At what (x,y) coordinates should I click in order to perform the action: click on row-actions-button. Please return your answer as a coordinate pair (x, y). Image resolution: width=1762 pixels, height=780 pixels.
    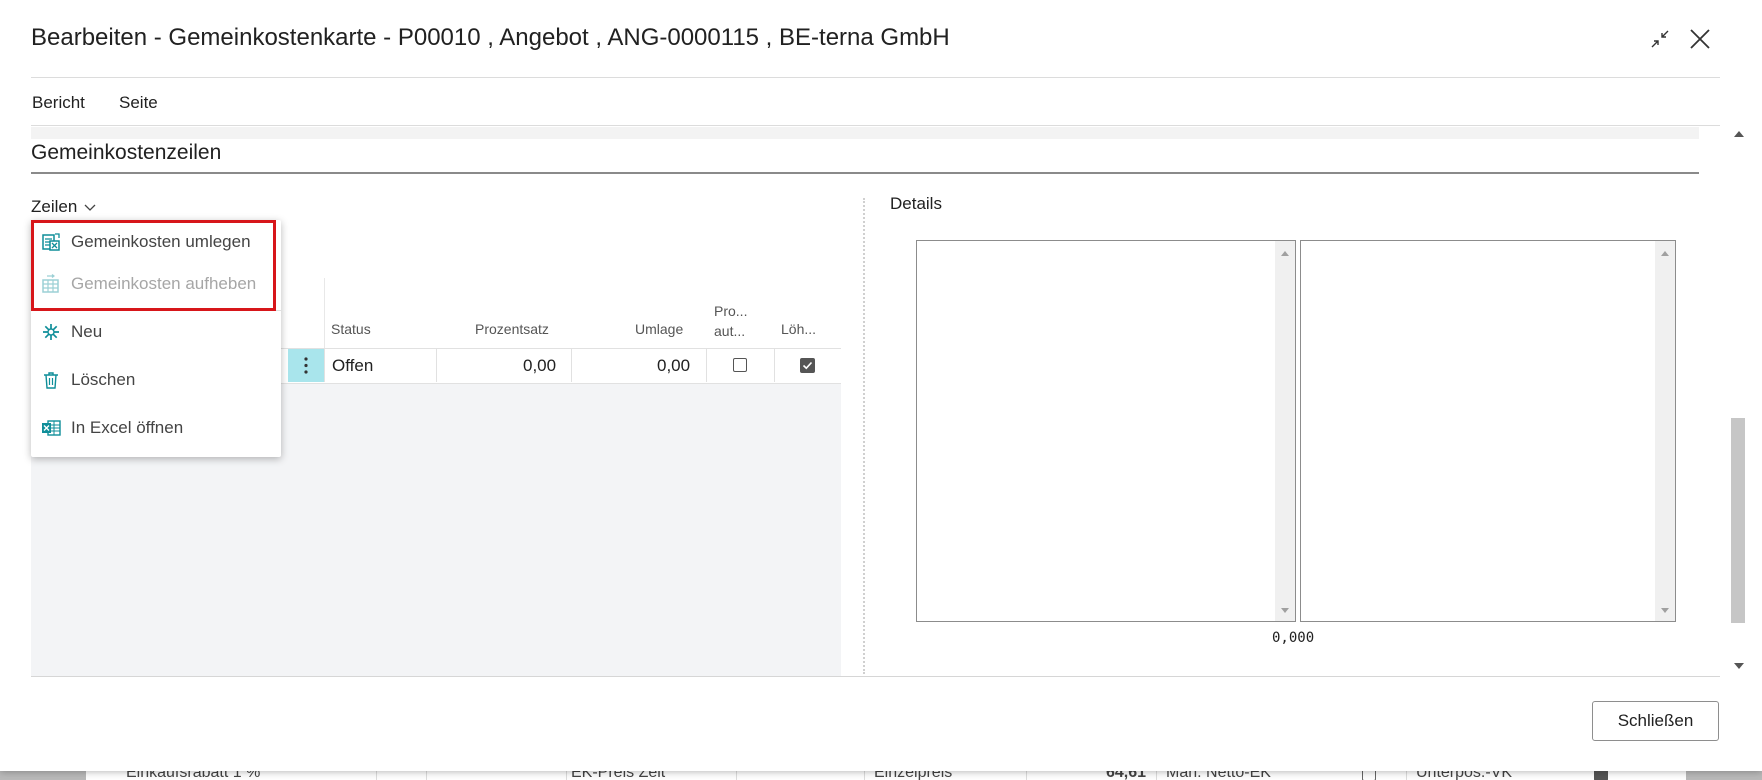
    Looking at the image, I should click on (306, 365).